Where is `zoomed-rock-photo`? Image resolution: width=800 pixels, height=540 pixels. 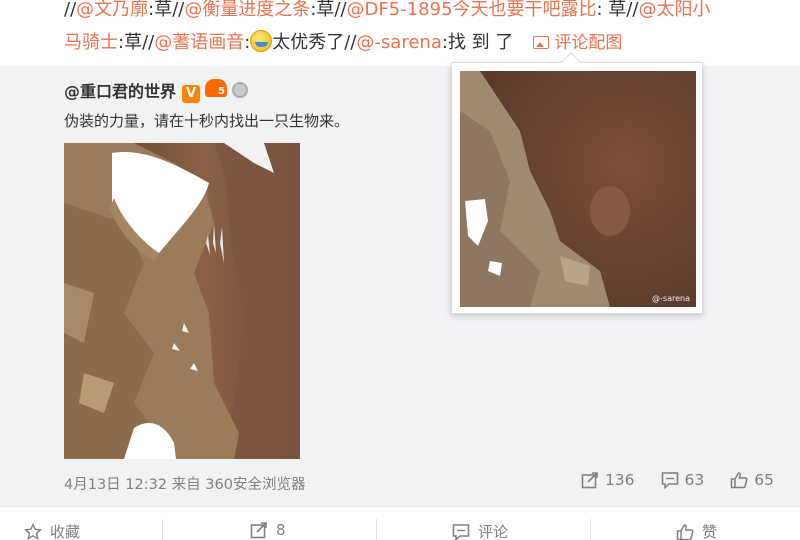
zoomed-rock-photo is located at coordinates (578, 189).